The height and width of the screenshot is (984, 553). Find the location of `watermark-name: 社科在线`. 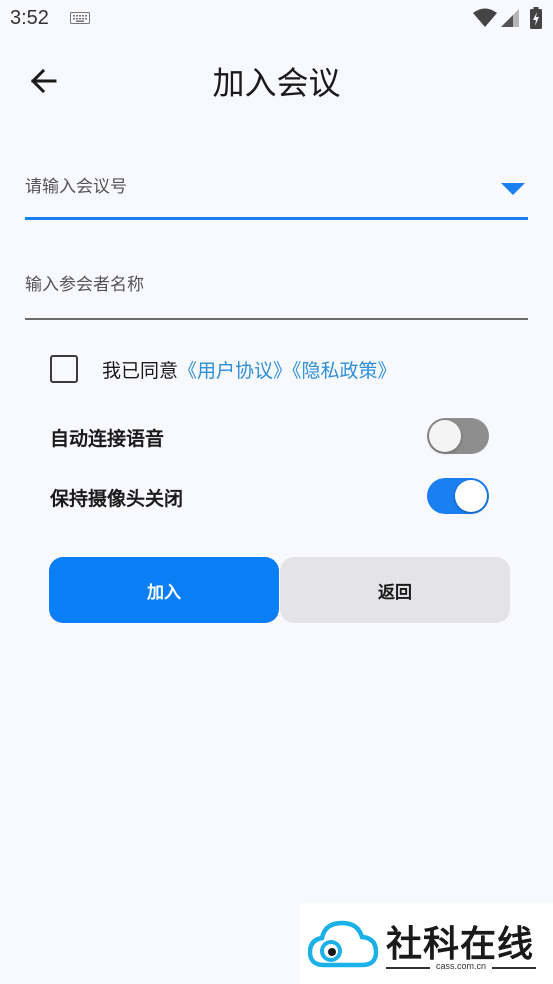

watermark-name: 社科在线 is located at coordinates (460, 944).